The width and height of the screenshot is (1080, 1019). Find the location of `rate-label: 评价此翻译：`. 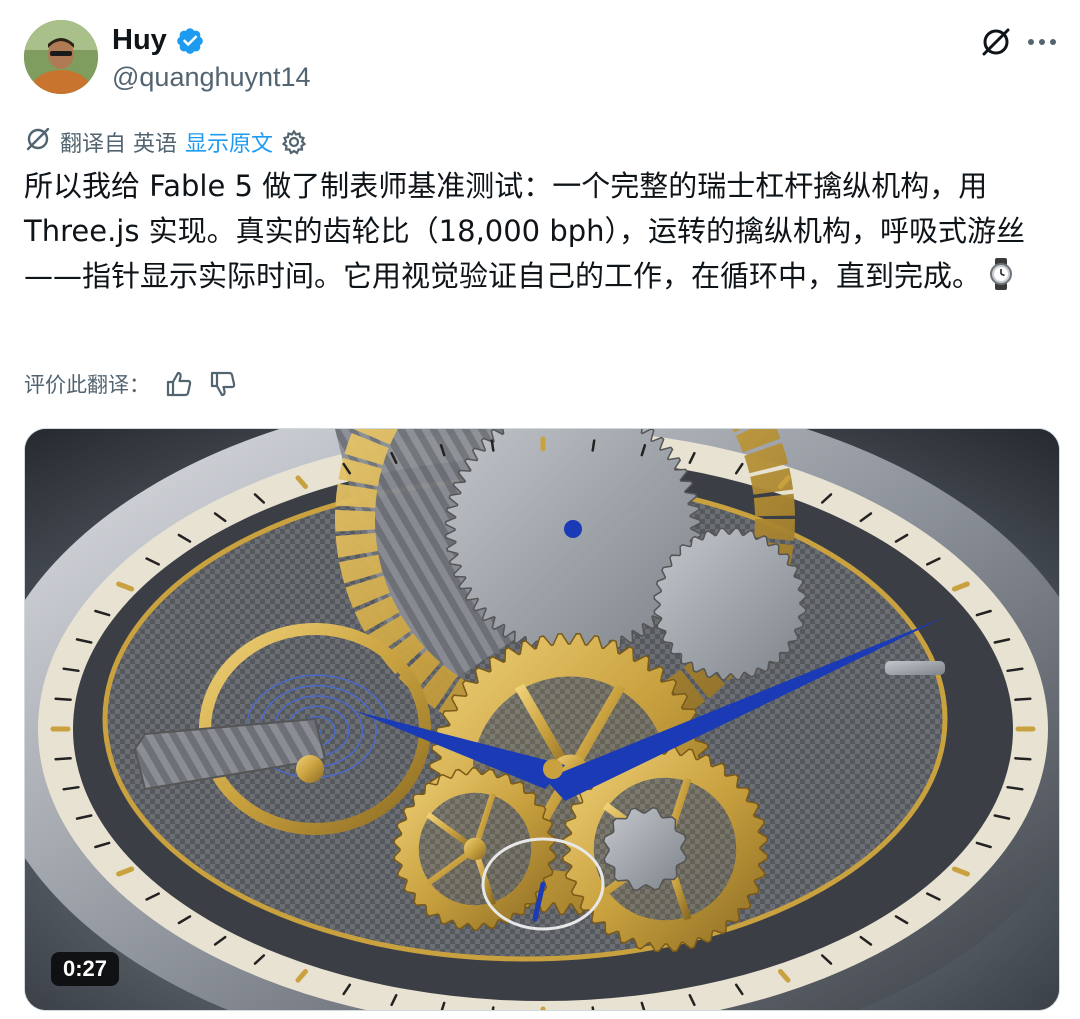

rate-label: 评价此翻译： is located at coordinates (87, 385).